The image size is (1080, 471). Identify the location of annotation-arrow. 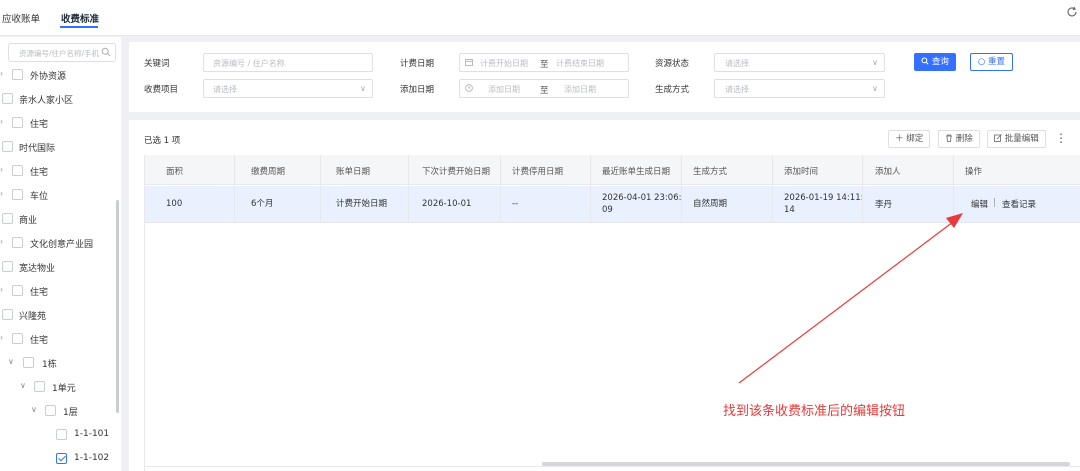
(850, 298).